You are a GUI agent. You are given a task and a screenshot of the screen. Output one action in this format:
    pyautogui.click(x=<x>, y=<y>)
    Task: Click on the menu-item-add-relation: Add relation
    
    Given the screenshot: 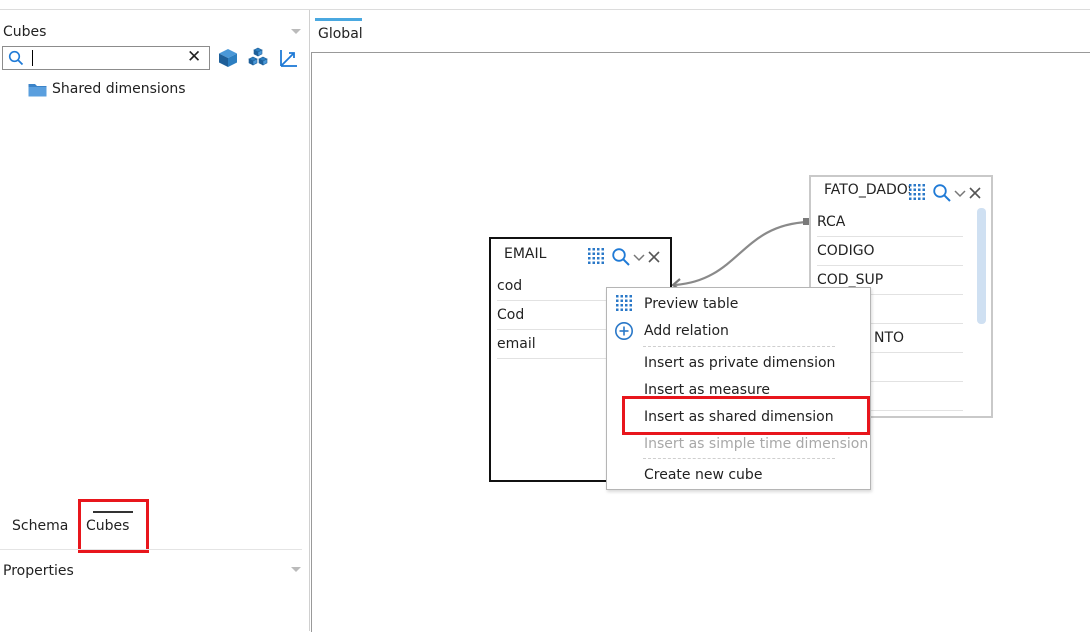 What is the action you would take?
    pyautogui.click(x=686, y=331)
    